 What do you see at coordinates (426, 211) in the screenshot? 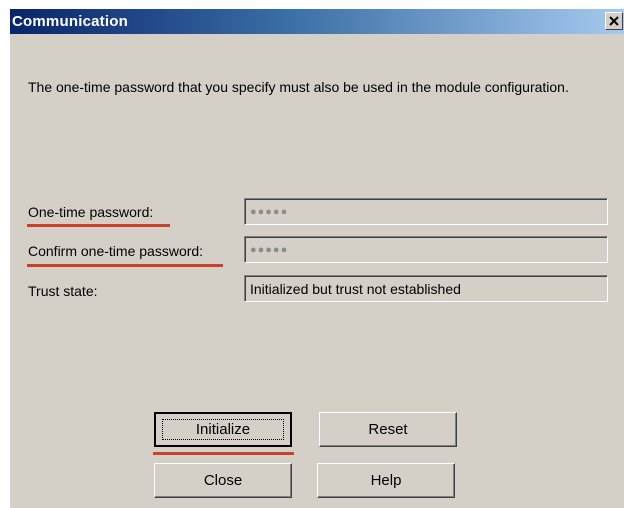
I see `one-time-password-input: ●●●●●` at bounding box center [426, 211].